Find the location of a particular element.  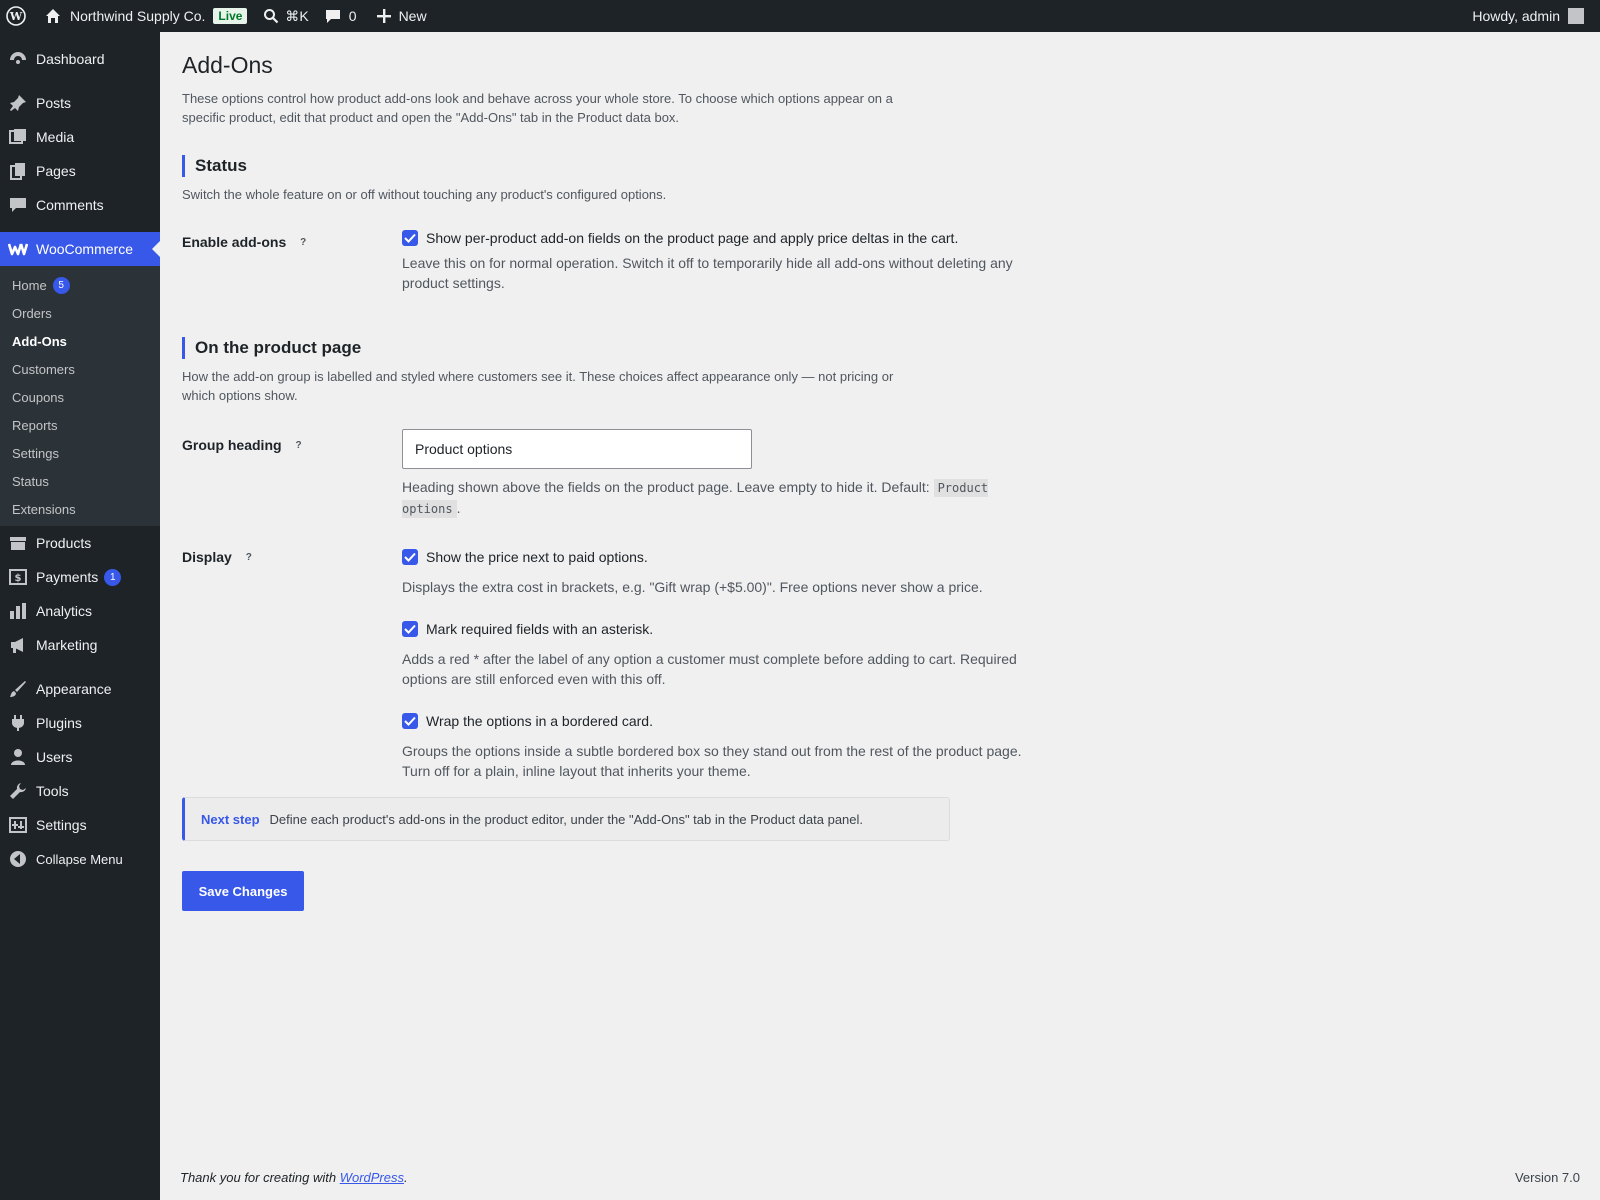

comments-count: 0 is located at coordinates (352, 16).